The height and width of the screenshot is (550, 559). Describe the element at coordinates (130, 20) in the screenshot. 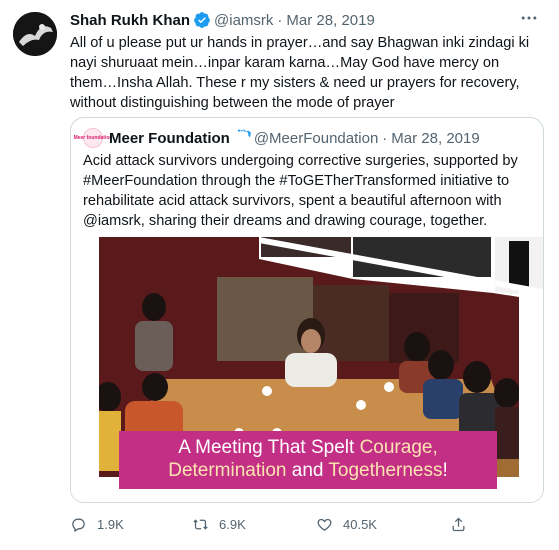

I see `author-name: Shah Rukh Khan` at that location.